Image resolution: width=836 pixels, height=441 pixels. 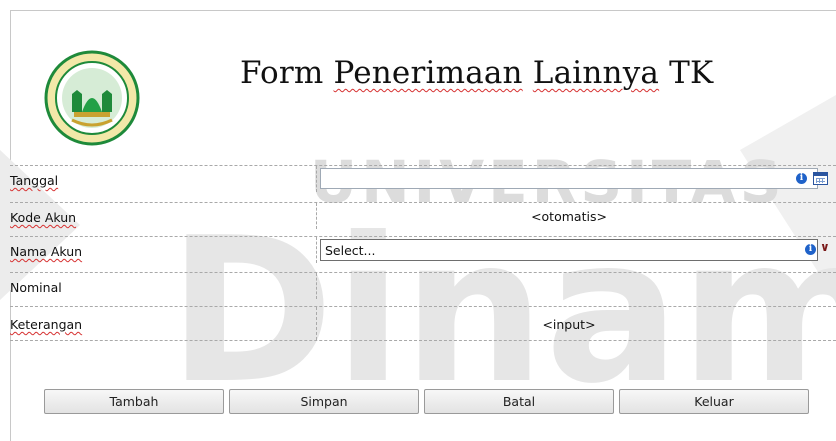 What do you see at coordinates (34, 180) in the screenshot?
I see `field-label-tanggal: Tanggal` at bounding box center [34, 180].